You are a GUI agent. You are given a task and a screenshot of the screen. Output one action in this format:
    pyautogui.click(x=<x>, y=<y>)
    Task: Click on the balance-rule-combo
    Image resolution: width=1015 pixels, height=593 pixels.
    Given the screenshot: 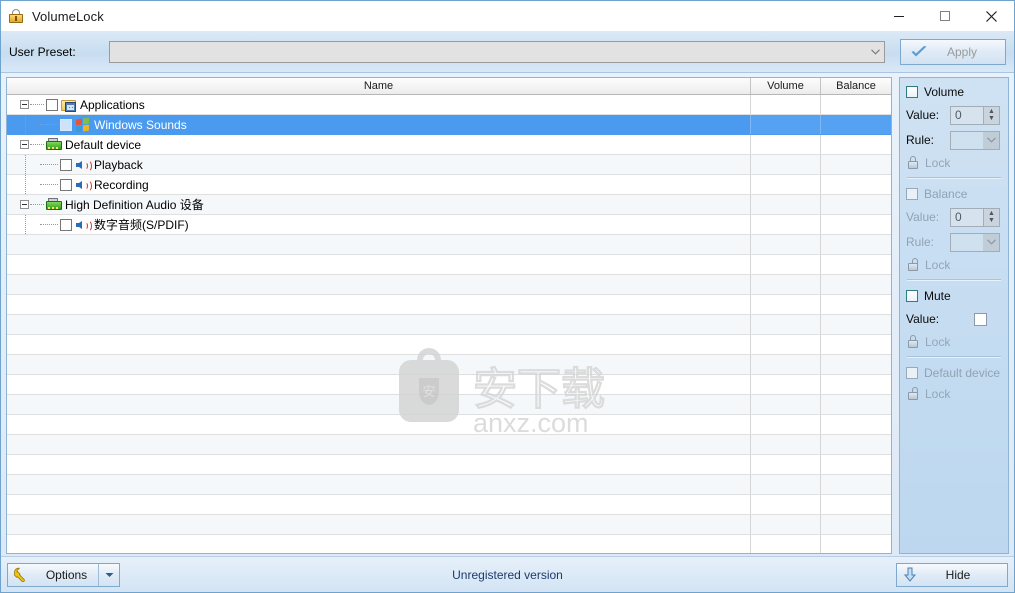 What is the action you would take?
    pyautogui.click(x=975, y=242)
    